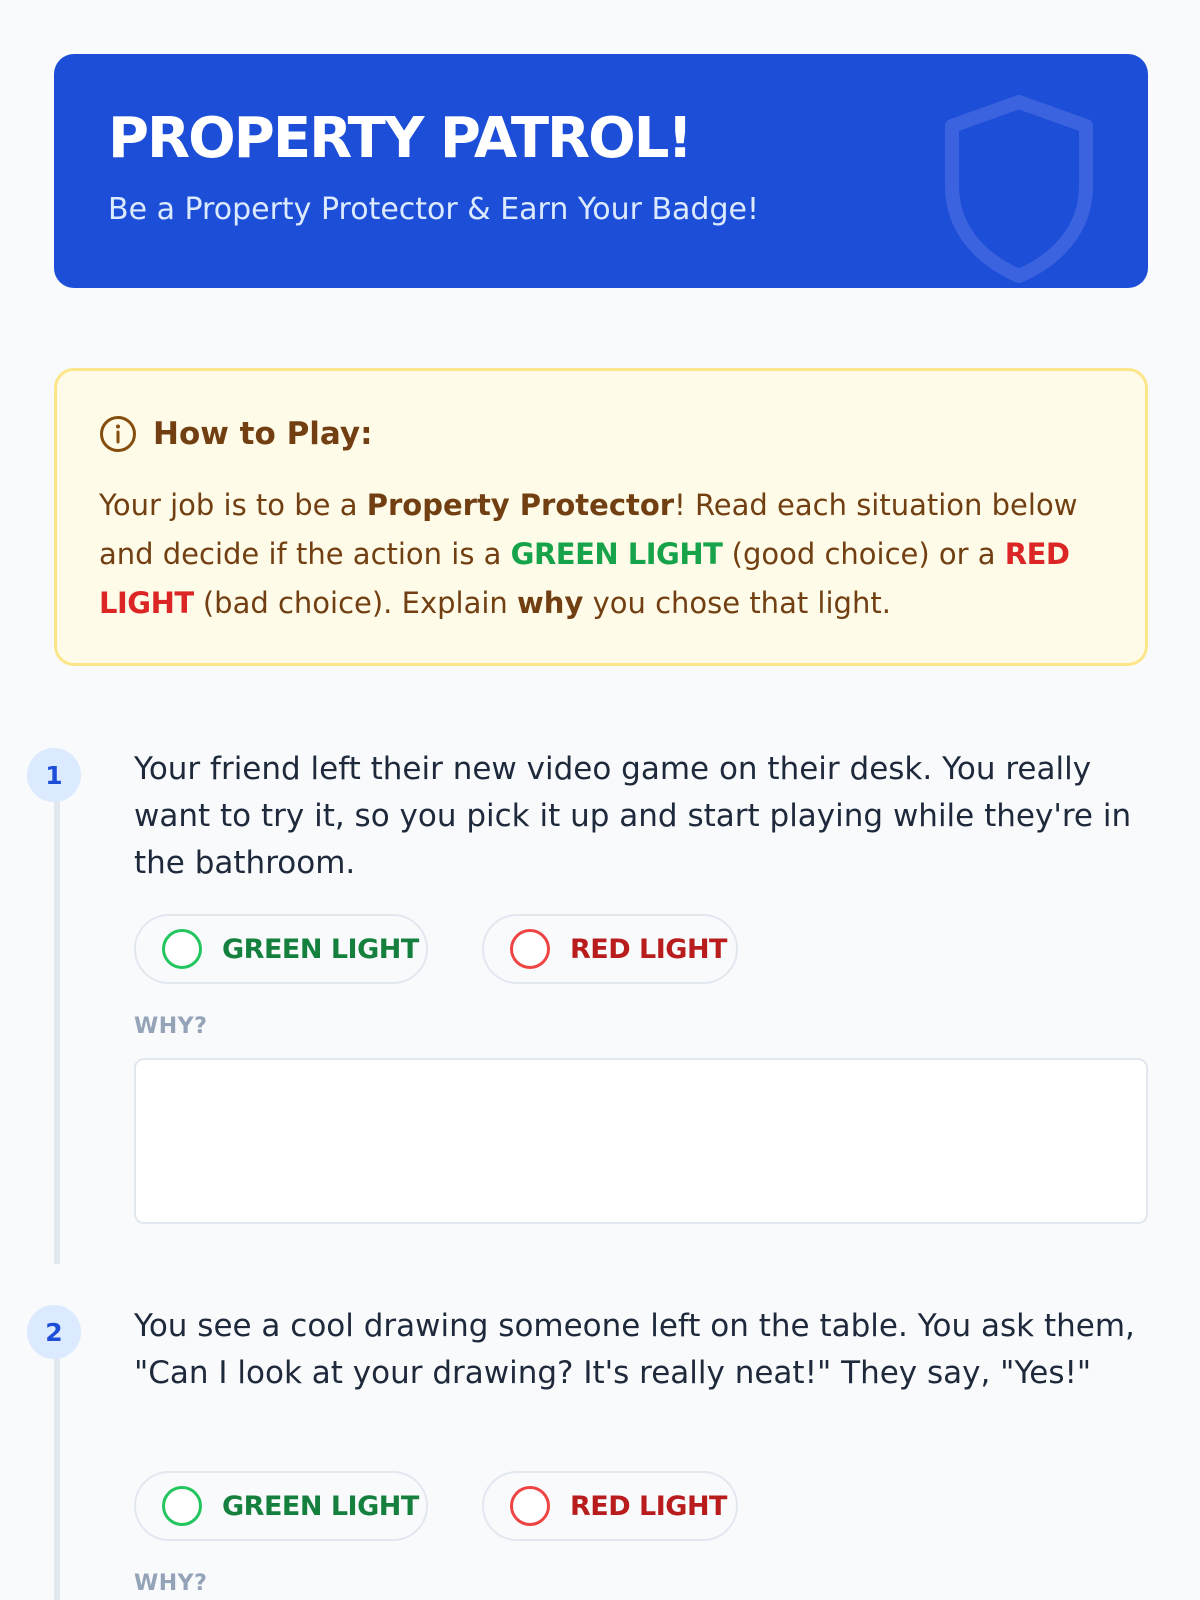  I want to click on instructions-text-part: (bad choice). Explain, so click(355, 603).